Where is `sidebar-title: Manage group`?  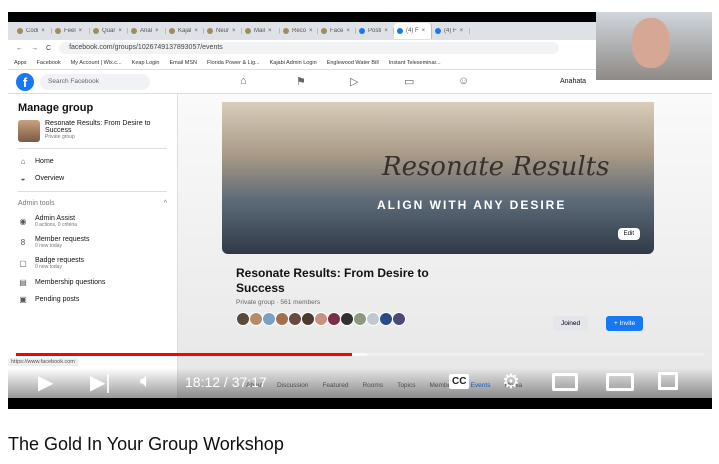 sidebar-title: Manage group is located at coordinates (56, 108).